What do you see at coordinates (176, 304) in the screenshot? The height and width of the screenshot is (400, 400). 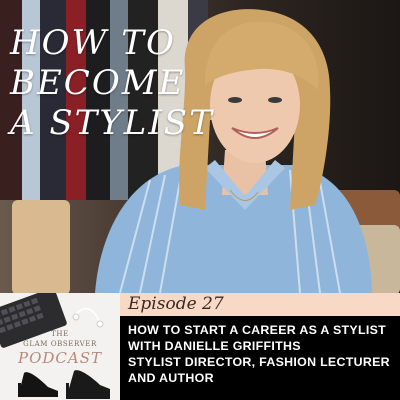 I see `episode-label: Episode 27` at bounding box center [176, 304].